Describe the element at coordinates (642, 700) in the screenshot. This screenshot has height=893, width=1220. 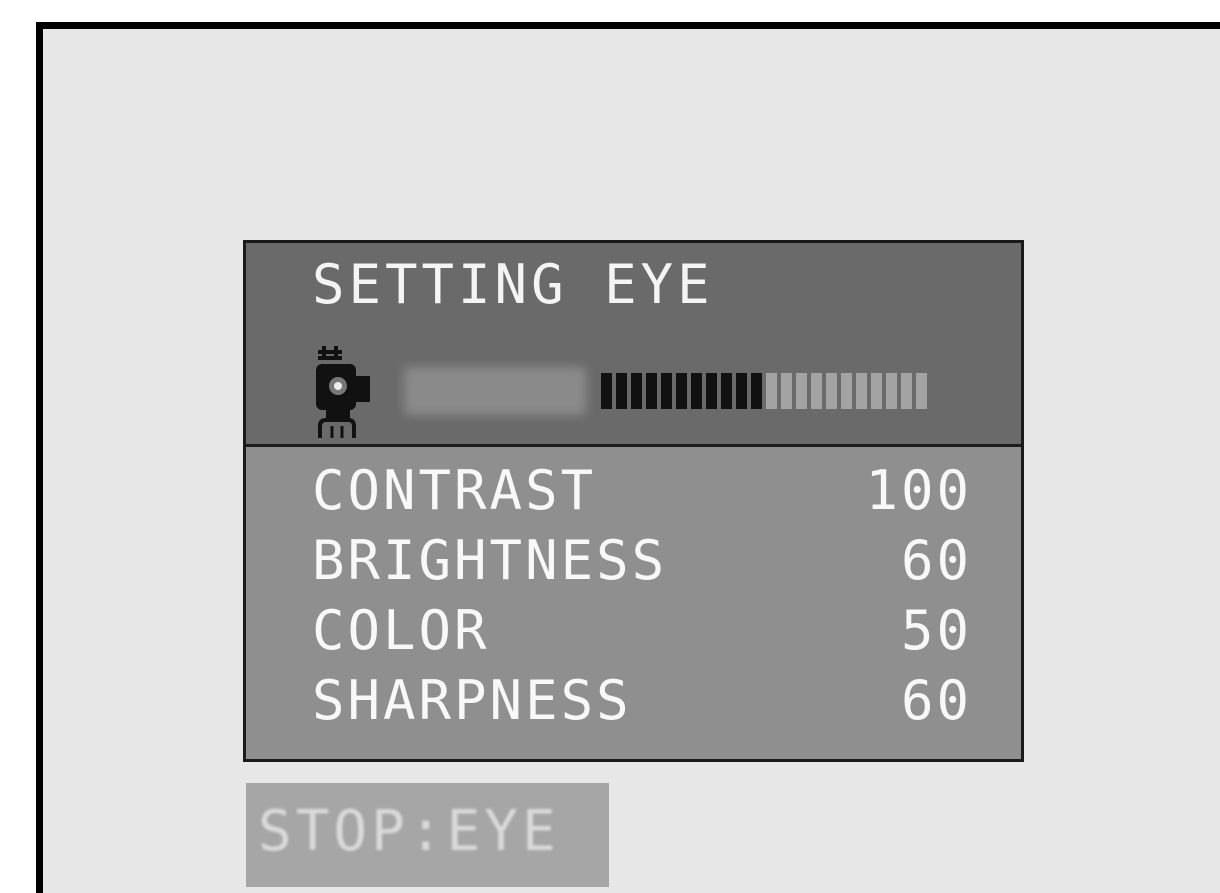
I see `setting-row-sharpness: SHARPNESS 60` at that location.